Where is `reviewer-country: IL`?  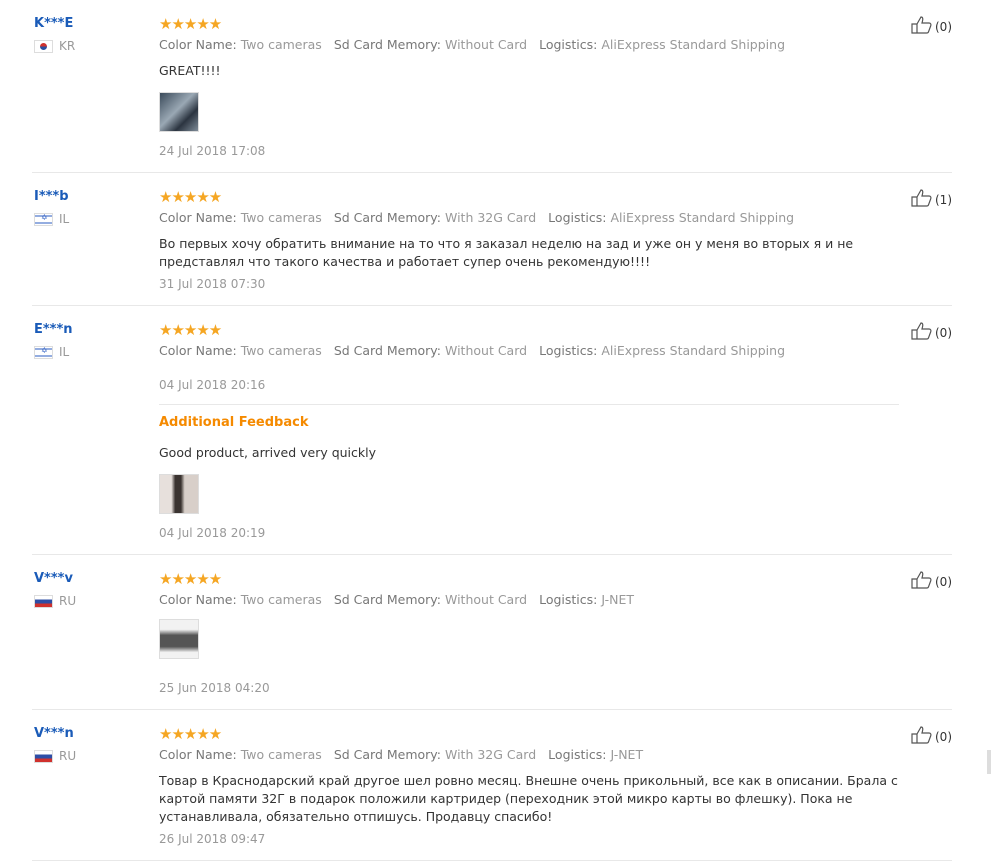 reviewer-country: IL is located at coordinates (51, 219).